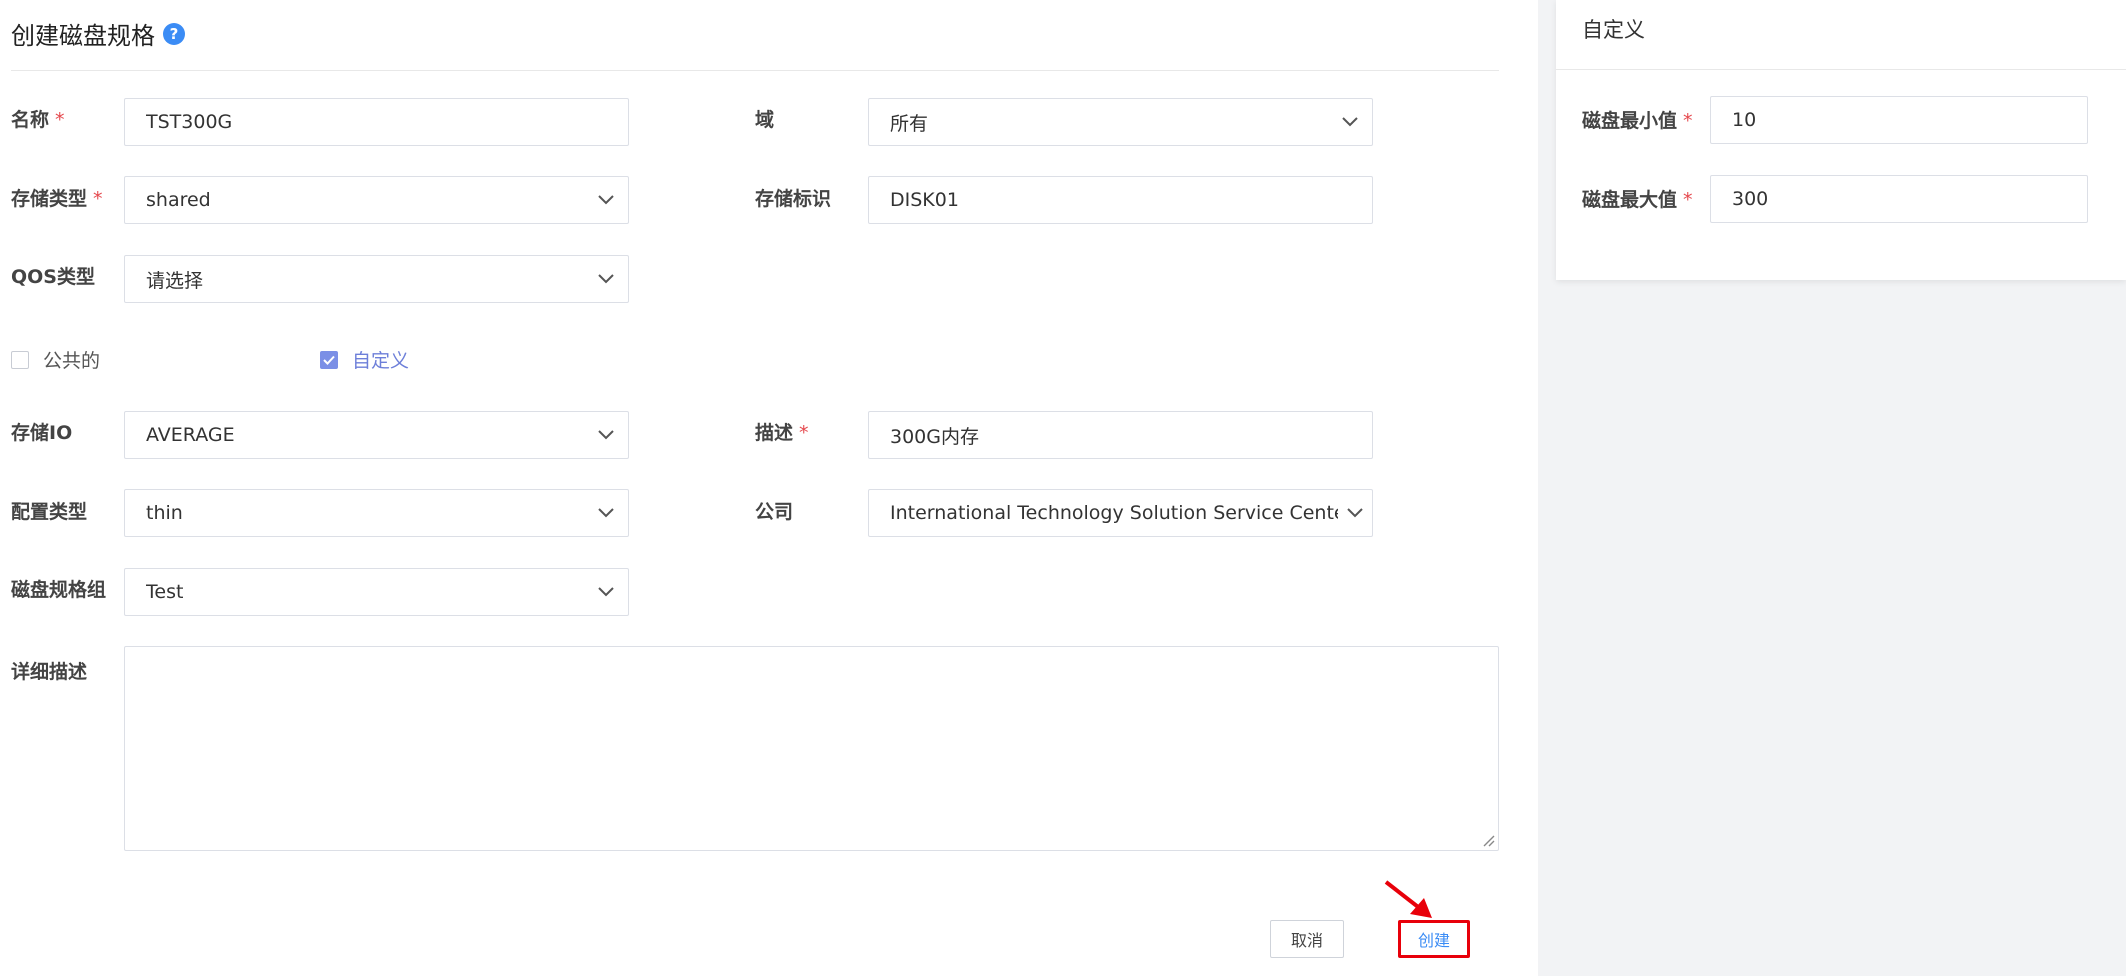  What do you see at coordinates (376, 279) in the screenshot?
I see `qos-type-select: 请选择` at bounding box center [376, 279].